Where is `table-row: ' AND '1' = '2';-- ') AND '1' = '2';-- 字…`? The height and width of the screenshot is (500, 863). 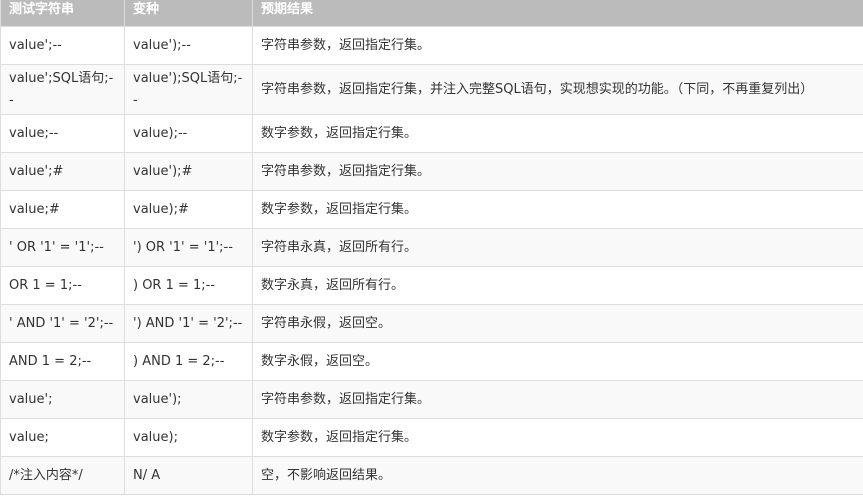
table-row: ' AND '1' = '2';-- ') AND '1' = '2';-- 字… is located at coordinates (431, 323).